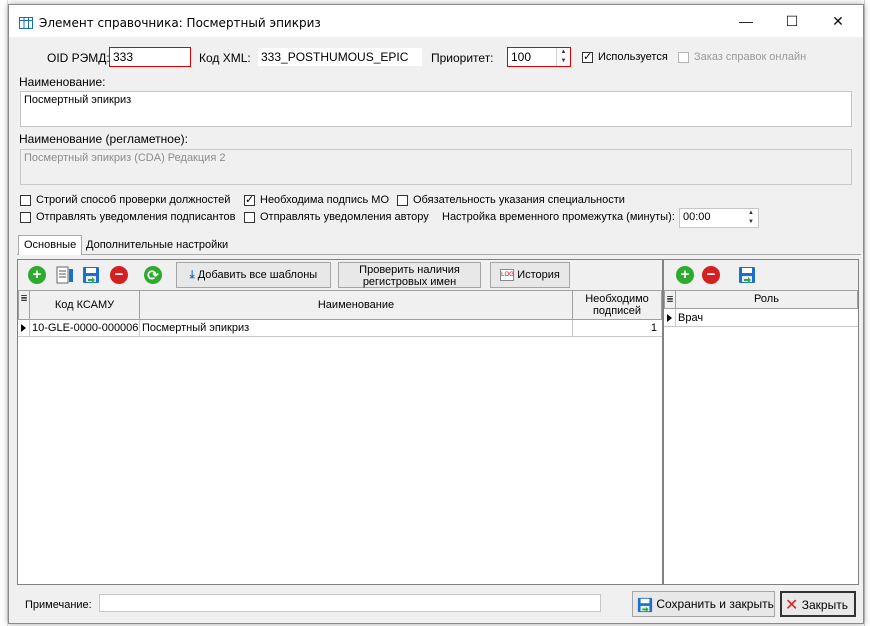 The image size is (871, 626). What do you see at coordinates (325, 200) in the screenshot?
I see `sign-mo-label: Необходима подпись МО` at bounding box center [325, 200].